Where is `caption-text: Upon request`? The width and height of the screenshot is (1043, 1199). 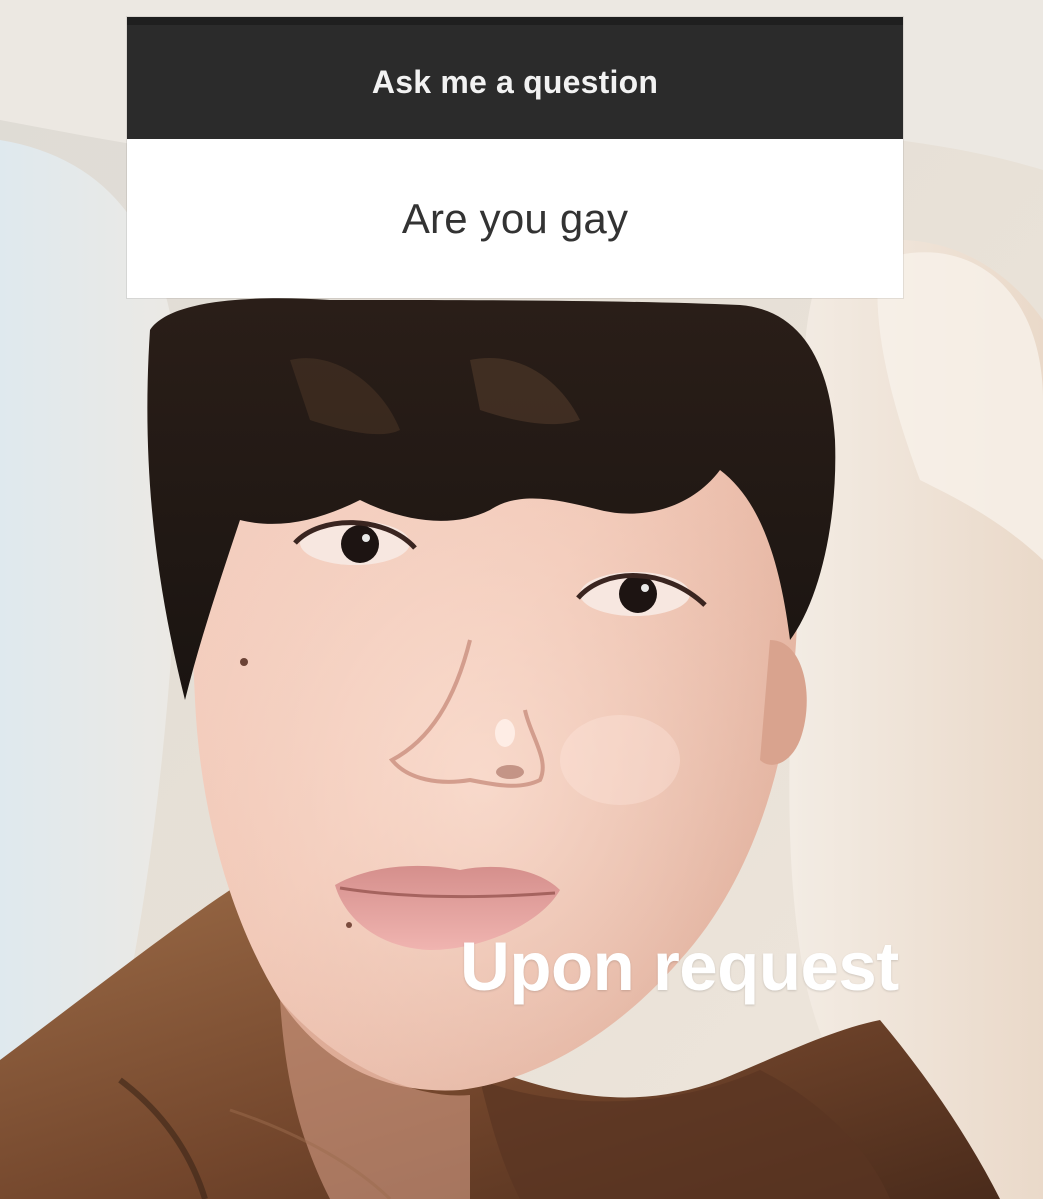 caption-text: Upon request is located at coordinates (679, 966).